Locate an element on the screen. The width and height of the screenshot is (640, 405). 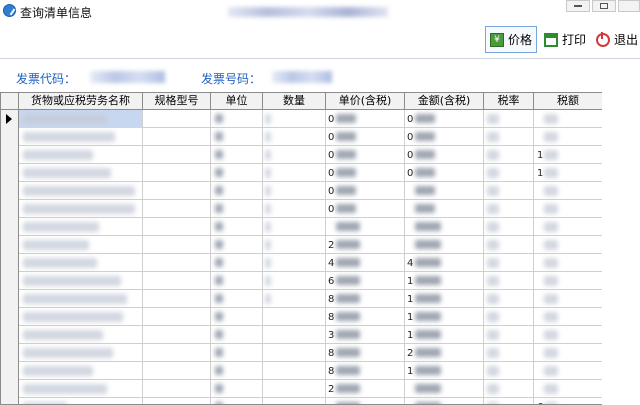
print-button: 打印 is located at coordinates (565, 39).